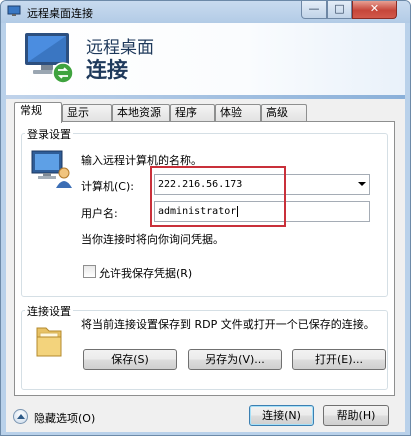  Describe the element at coordinates (262, 184) in the screenshot. I see `computer-combobox: 222.216.56.173` at that location.